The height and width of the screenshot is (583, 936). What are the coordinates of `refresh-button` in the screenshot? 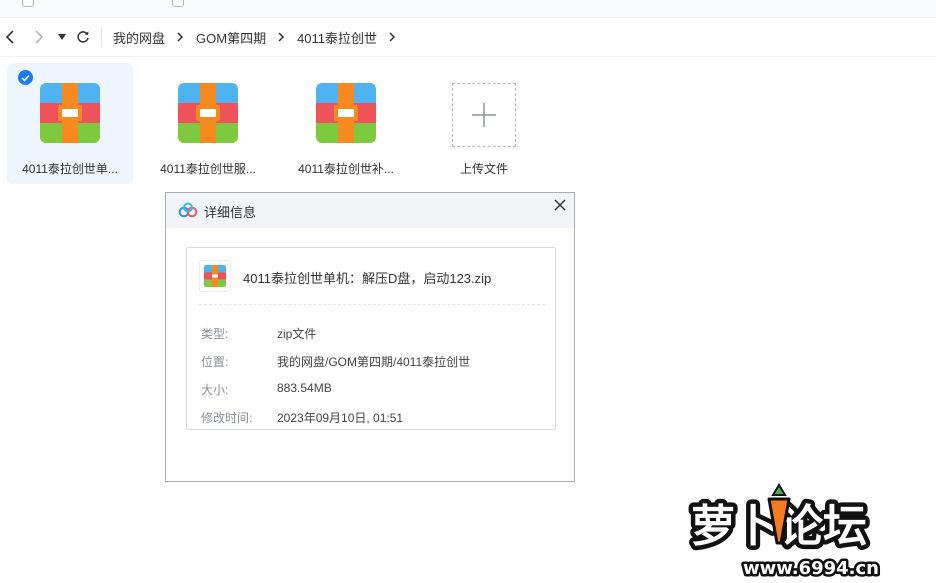 It's located at (83, 37).